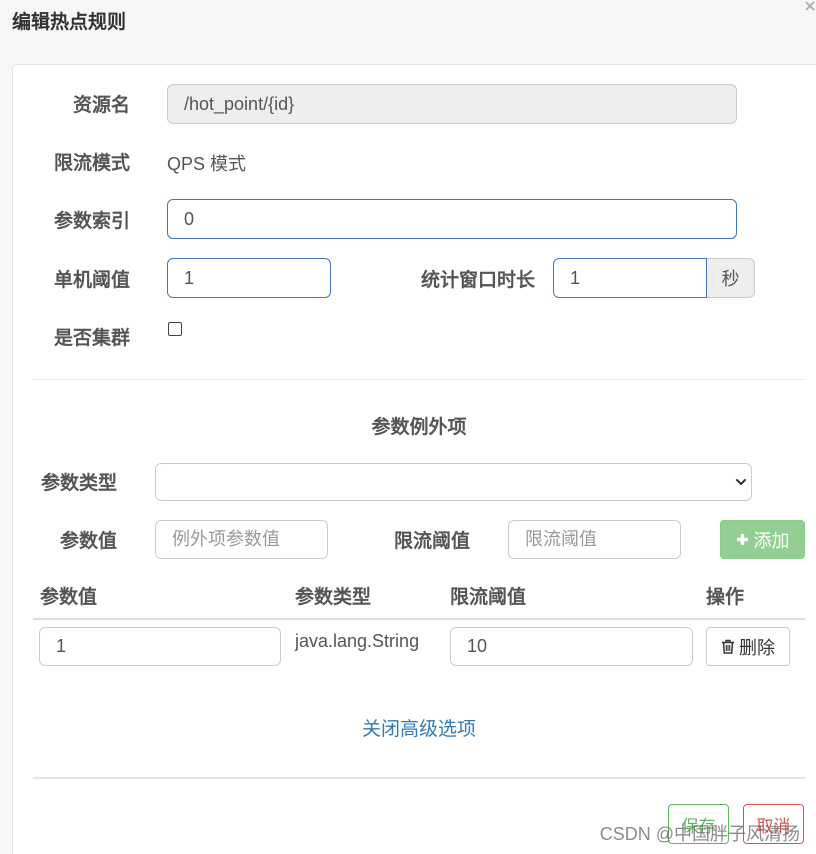 The image size is (816, 854). What do you see at coordinates (419, 427) in the screenshot?
I see `exceptions-heading: 参数例外项` at bounding box center [419, 427].